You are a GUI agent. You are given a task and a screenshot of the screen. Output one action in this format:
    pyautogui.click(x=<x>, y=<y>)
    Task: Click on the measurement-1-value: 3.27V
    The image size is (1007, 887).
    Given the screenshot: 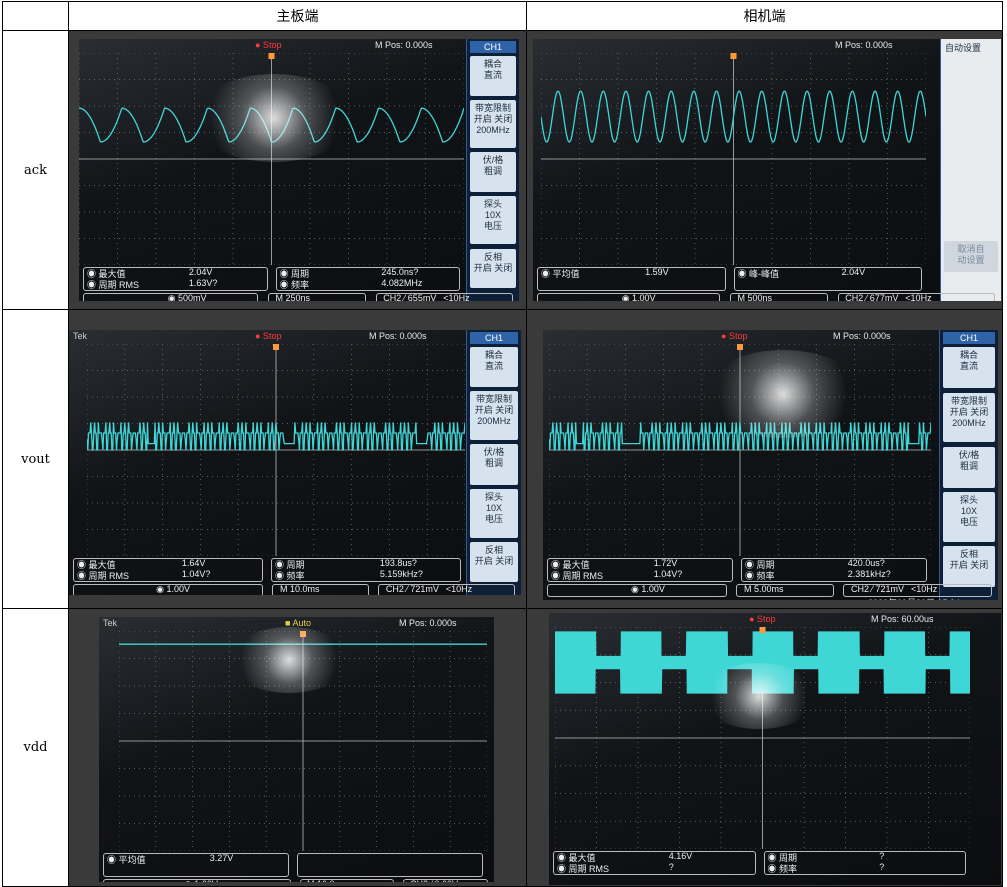 What is the action you would take?
    pyautogui.click(x=221, y=858)
    